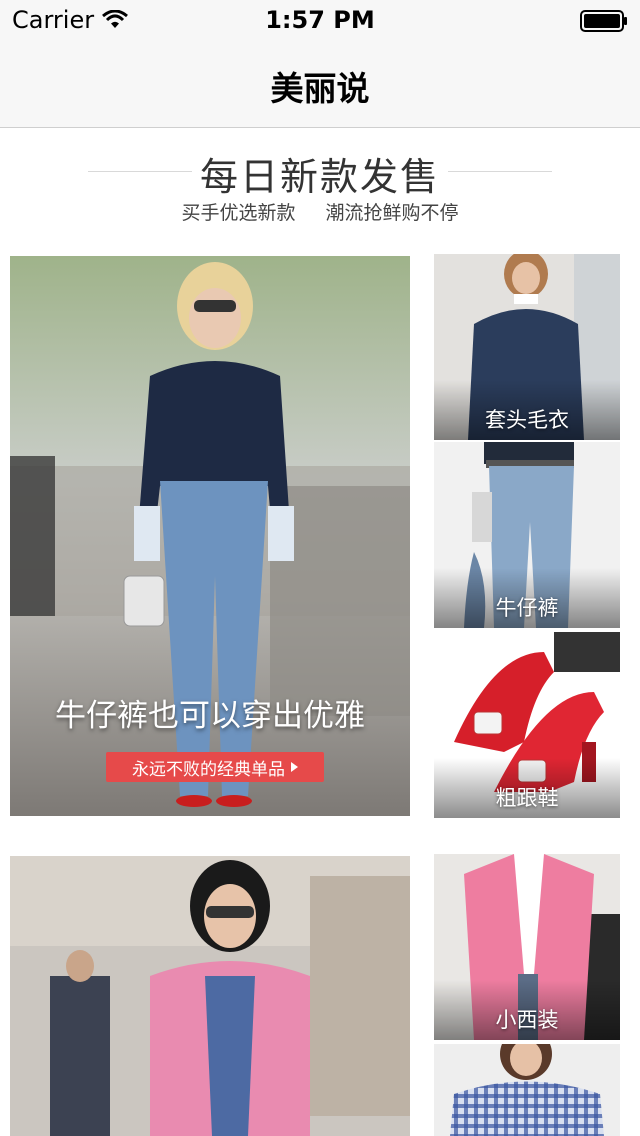 The image size is (640, 1136). Describe the element at coordinates (527, 420) in the screenshot. I see `tile-label-sweater: 套头毛衣` at that location.